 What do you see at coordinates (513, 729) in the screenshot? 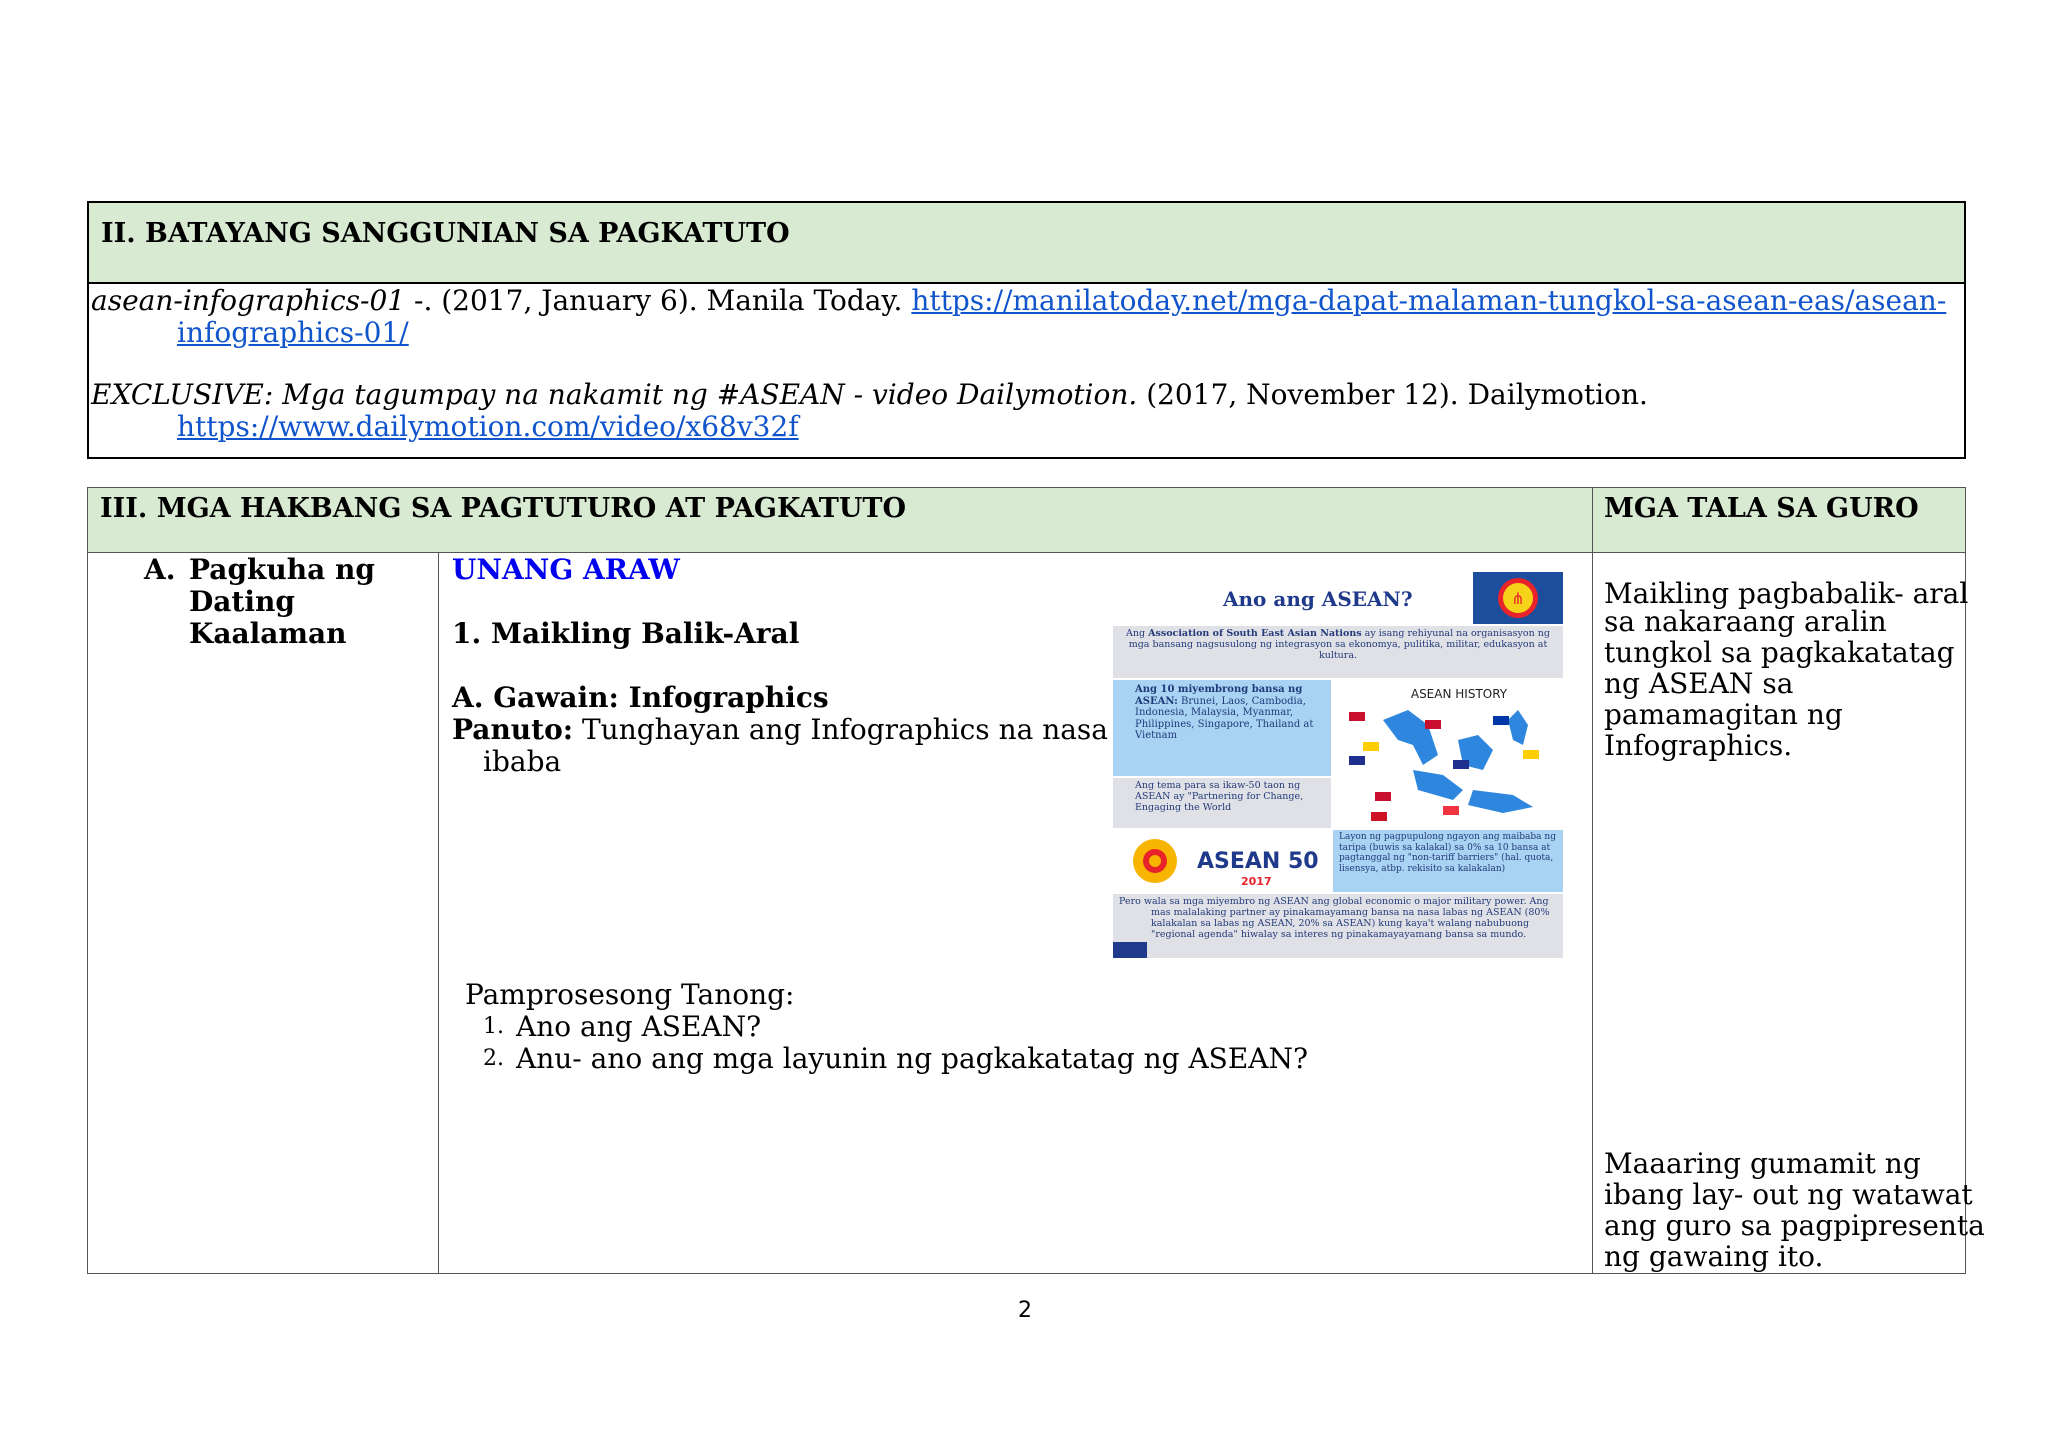
I see `instruction-label: Panuto:` at bounding box center [513, 729].